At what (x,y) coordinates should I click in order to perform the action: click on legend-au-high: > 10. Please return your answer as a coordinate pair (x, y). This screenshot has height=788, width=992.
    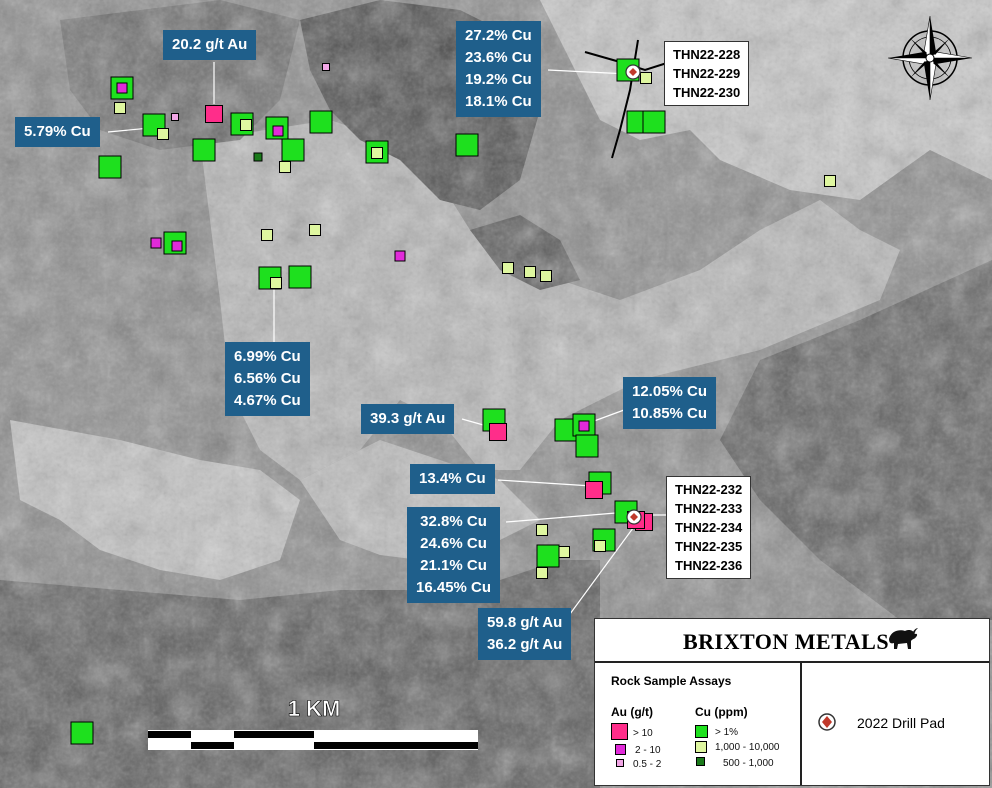
    Looking at the image, I should click on (643, 733).